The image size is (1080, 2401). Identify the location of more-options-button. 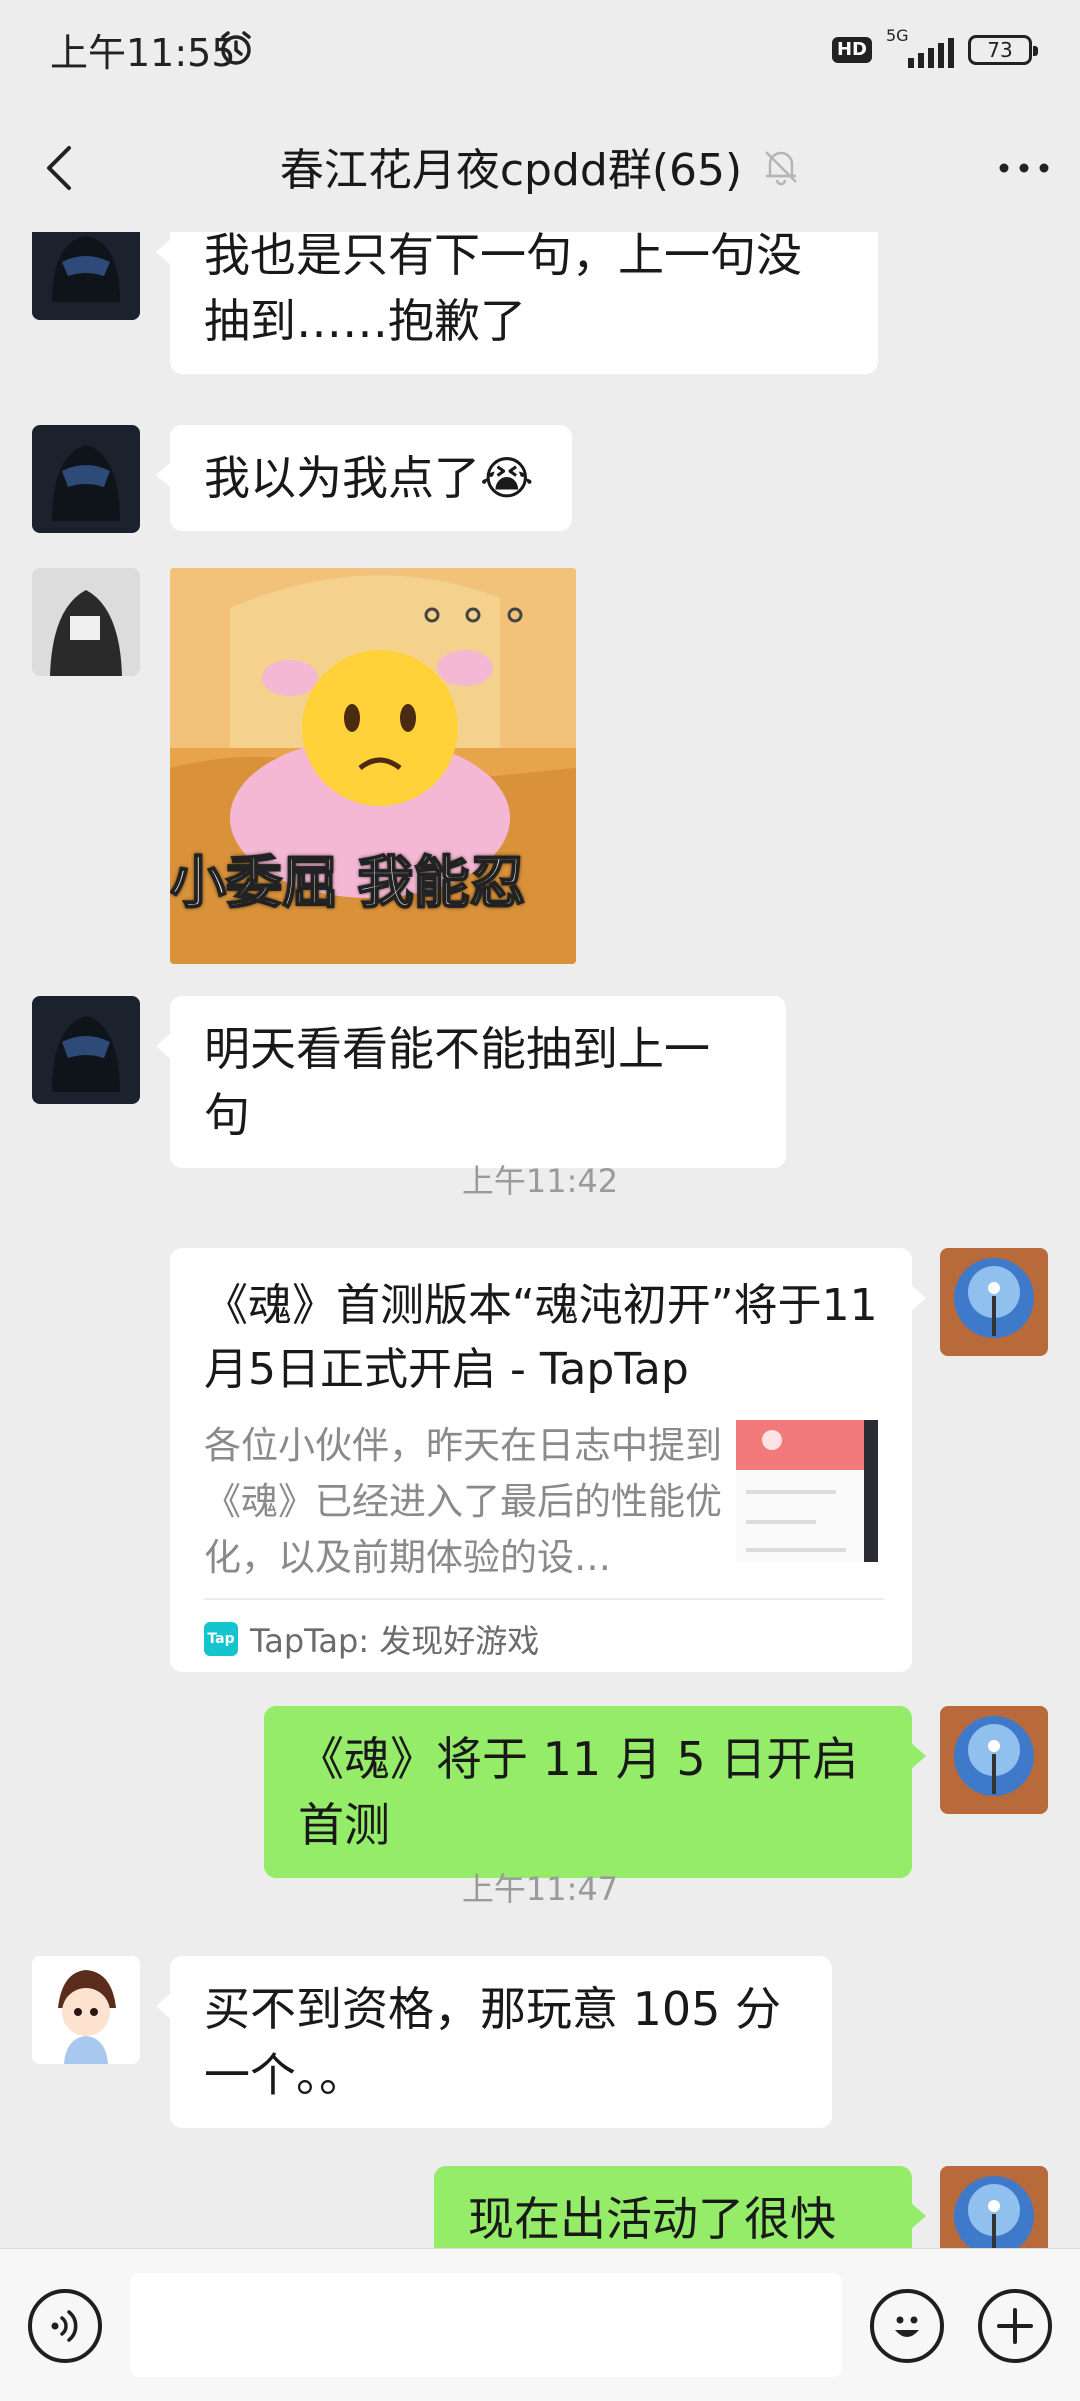
(1024, 168).